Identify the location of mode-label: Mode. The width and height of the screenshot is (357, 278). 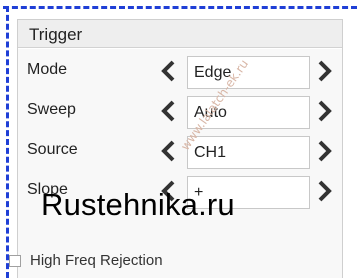
(47, 69).